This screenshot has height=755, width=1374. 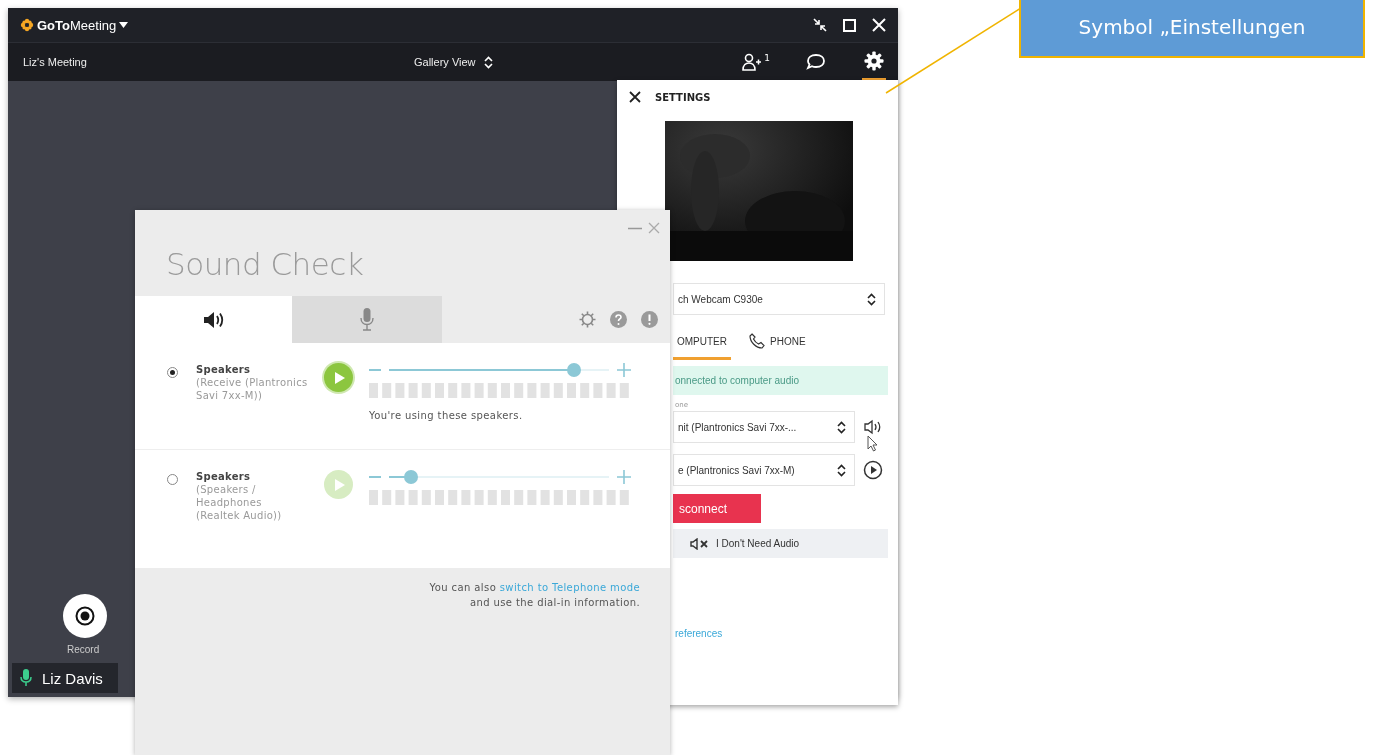 I want to click on minimize-icon, so click(x=635, y=228).